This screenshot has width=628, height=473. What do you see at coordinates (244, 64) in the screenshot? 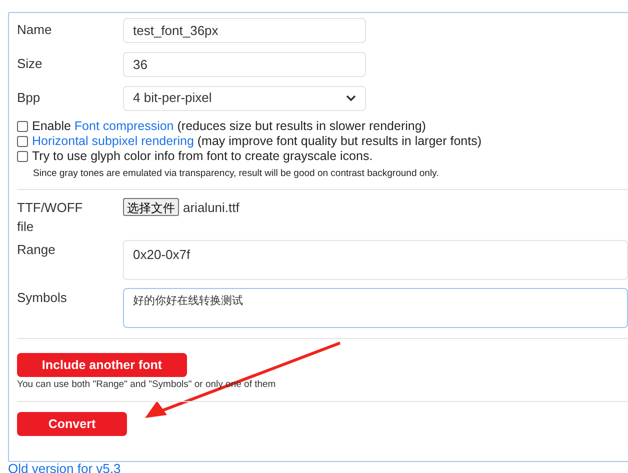
I see `text-field: 36` at bounding box center [244, 64].